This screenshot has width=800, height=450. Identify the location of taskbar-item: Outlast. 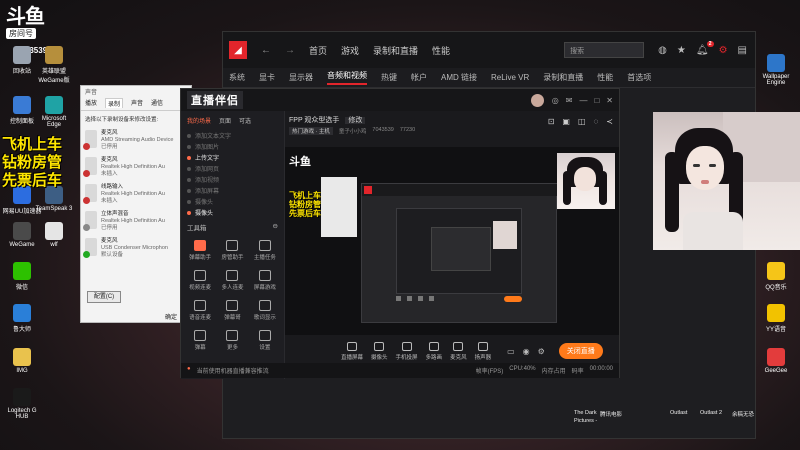
(678, 413).